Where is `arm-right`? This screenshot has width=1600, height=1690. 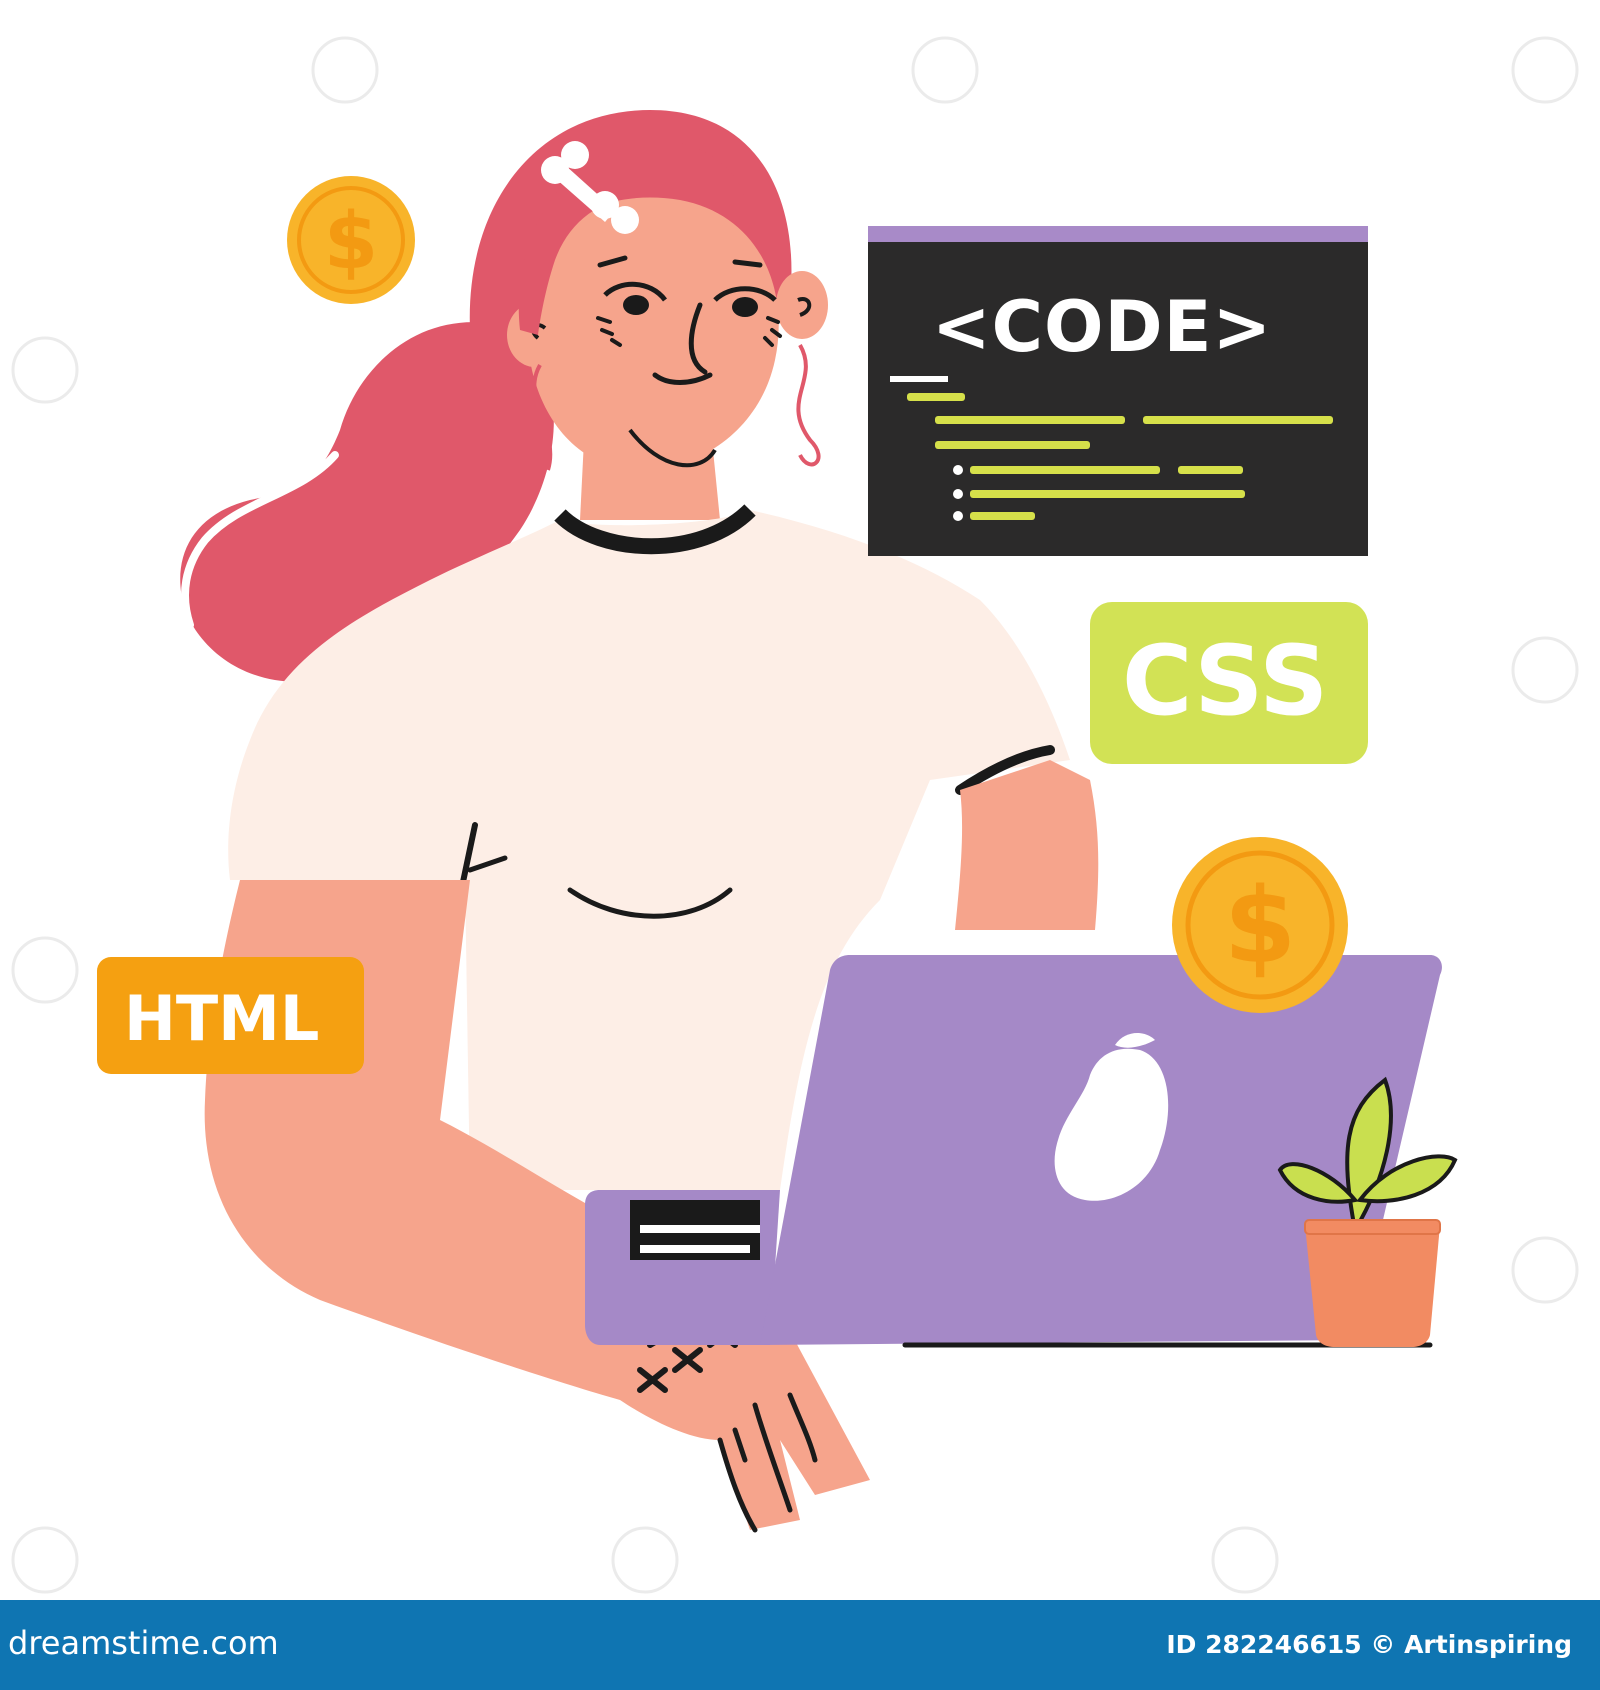
arm-right is located at coordinates (1027, 845).